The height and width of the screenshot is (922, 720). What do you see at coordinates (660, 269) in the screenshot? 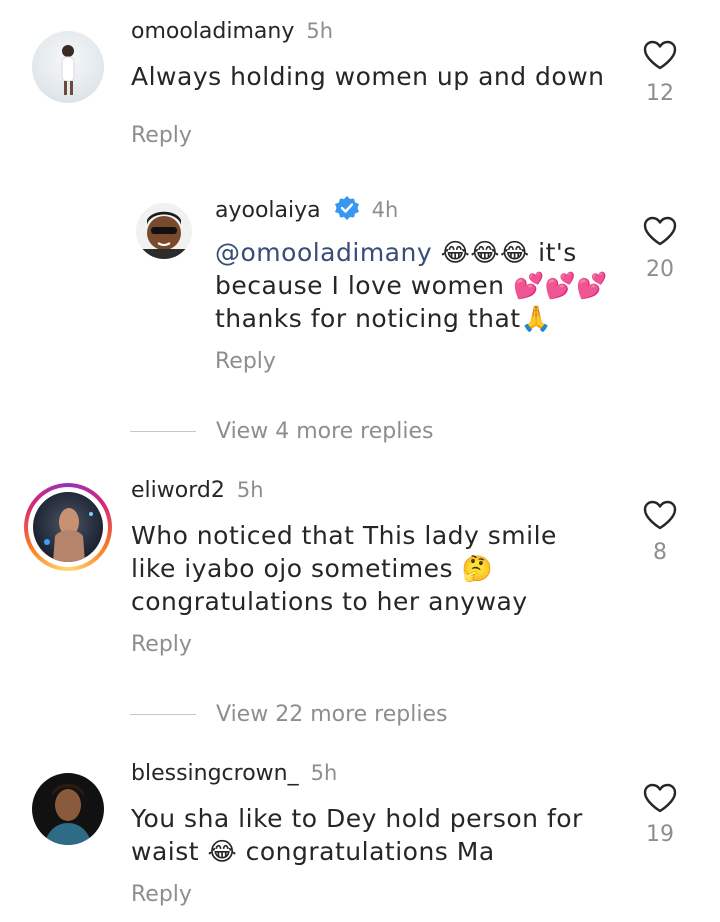
I see `like-count: 20` at bounding box center [660, 269].